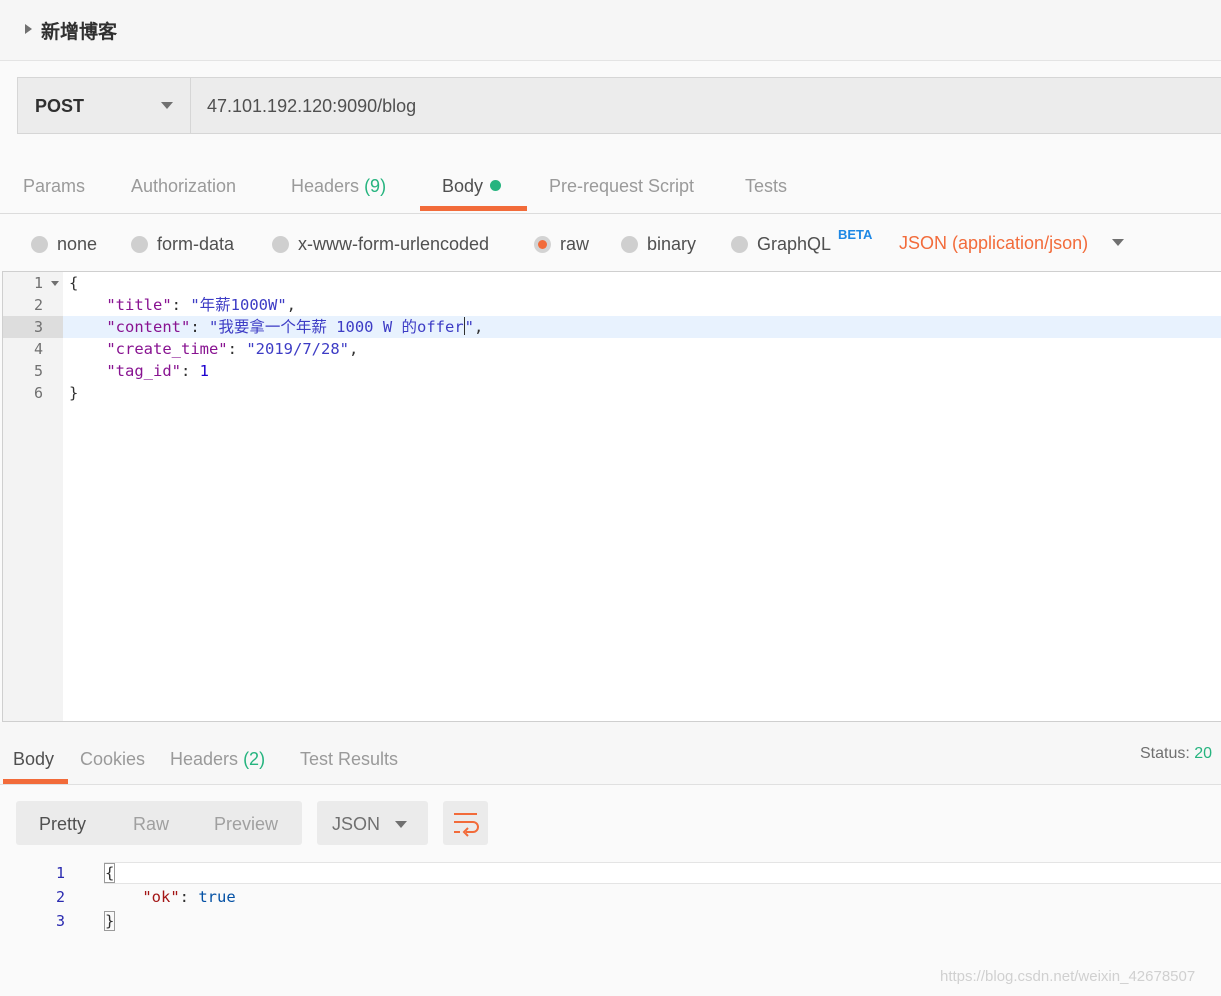 The width and height of the screenshot is (1221, 996). What do you see at coordinates (112, 759) in the screenshot?
I see `response-tab-cookies: Cookies` at bounding box center [112, 759].